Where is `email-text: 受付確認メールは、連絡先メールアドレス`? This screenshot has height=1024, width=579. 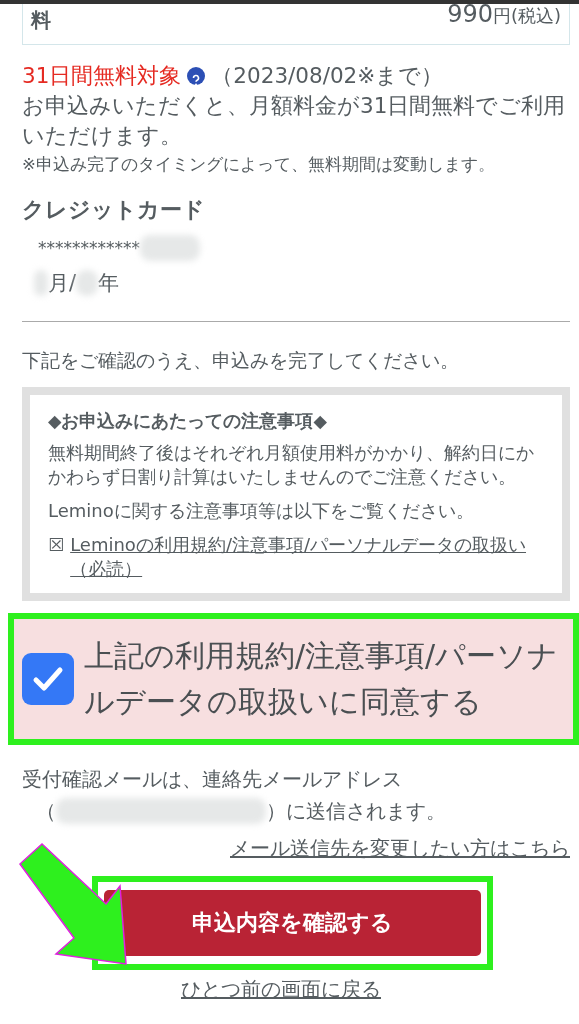
email-text: 受付確認メールは、連絡先メールアドレス is located at coordinates (212, 779).